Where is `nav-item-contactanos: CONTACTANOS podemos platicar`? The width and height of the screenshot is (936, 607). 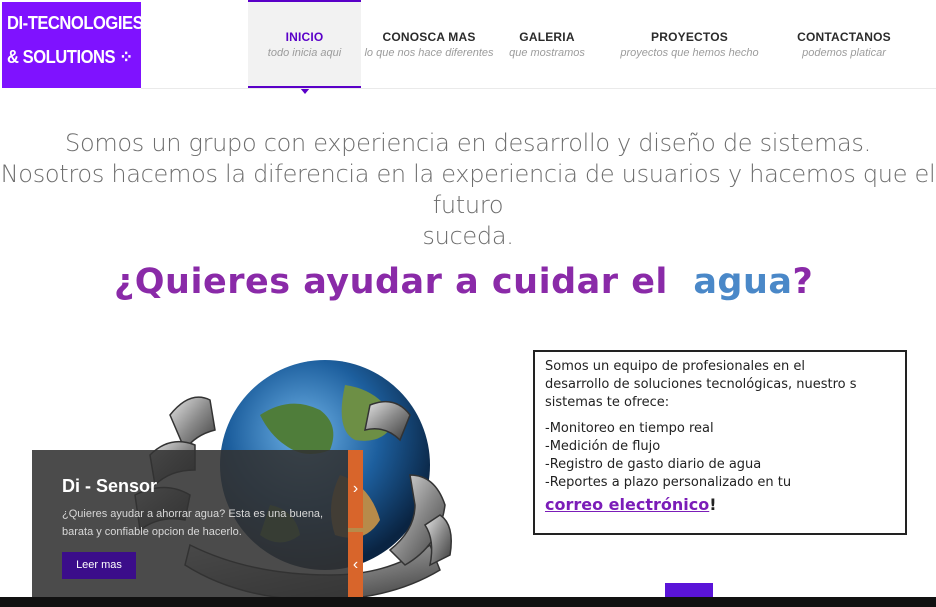 nav-item-contactanos: CONTACTANOS podemos platicar is located at coordinates (844, 44).